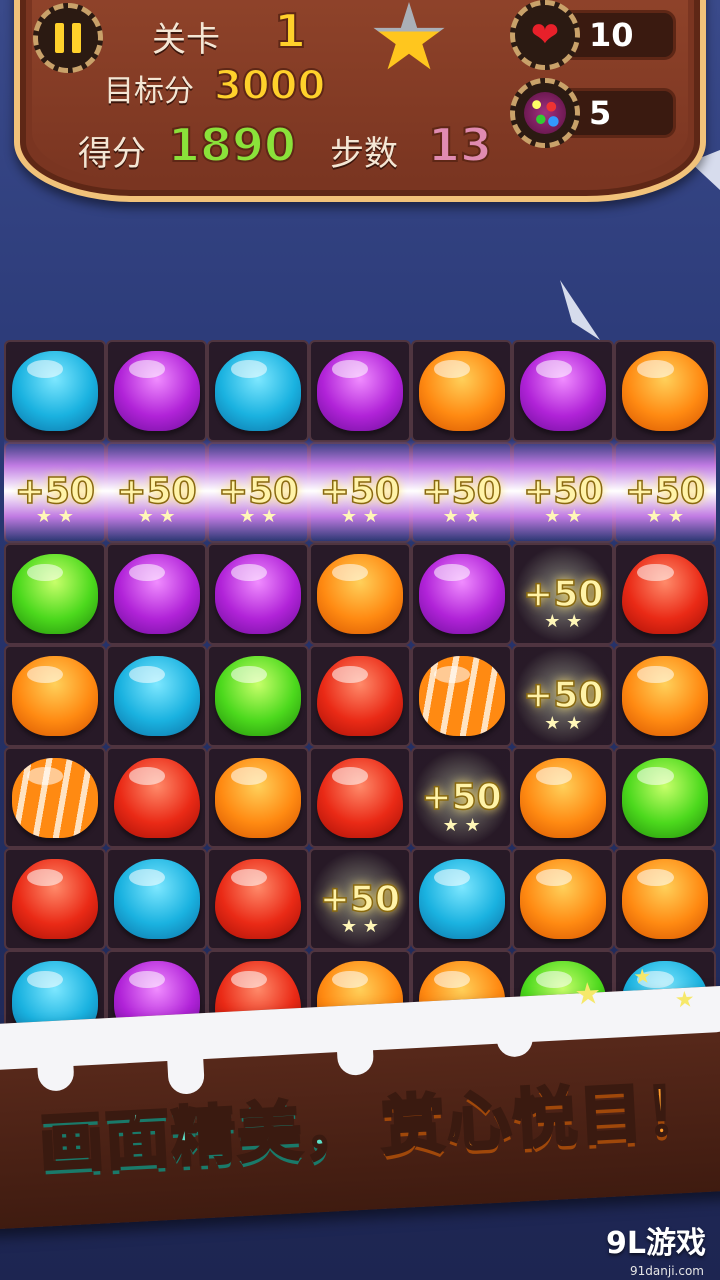  I want to click on pause-button, so click(68, 38).